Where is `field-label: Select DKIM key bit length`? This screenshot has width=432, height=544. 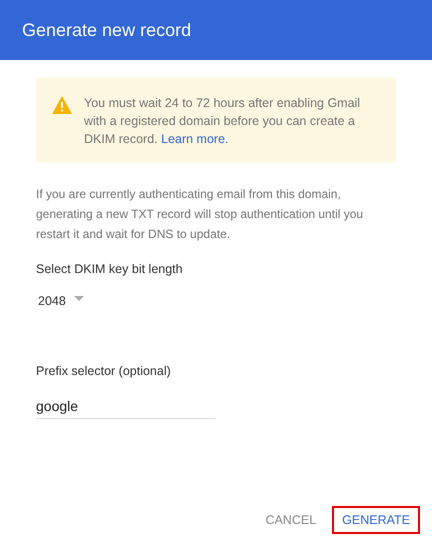
field-label: Select DKIM key bit length is located at coordinates (110, 269).